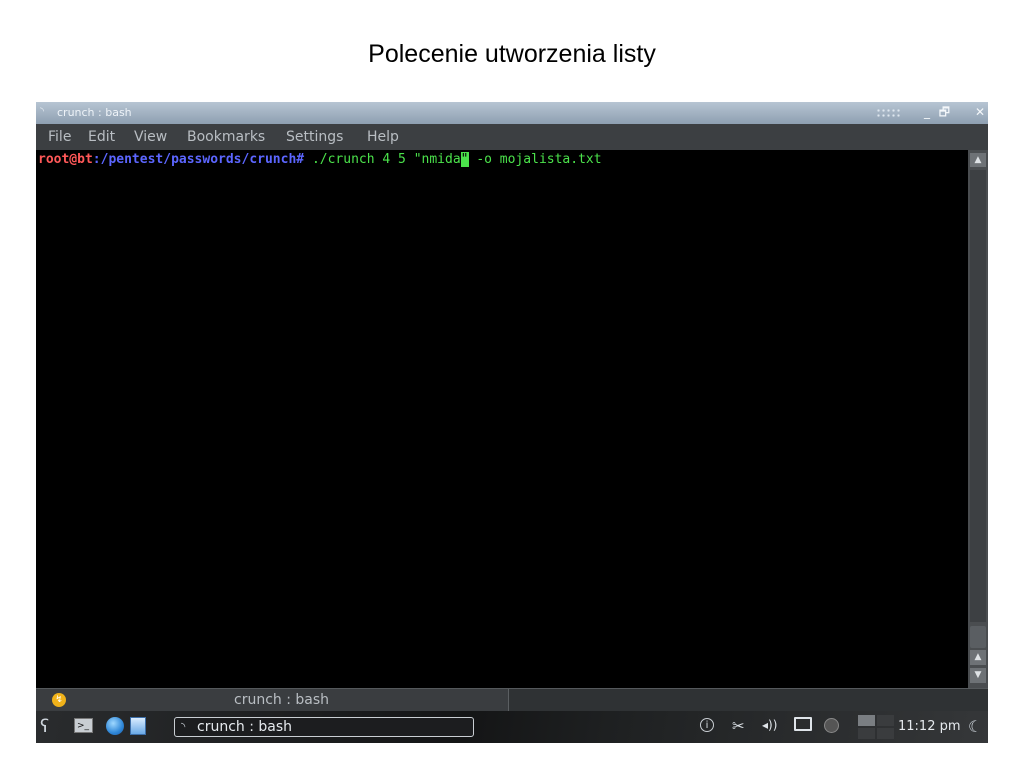 Image resolution: width=1024 pixels, height=768 pixels. I want to click on dragon-logo-icon: ʕ, so click(44, 726).